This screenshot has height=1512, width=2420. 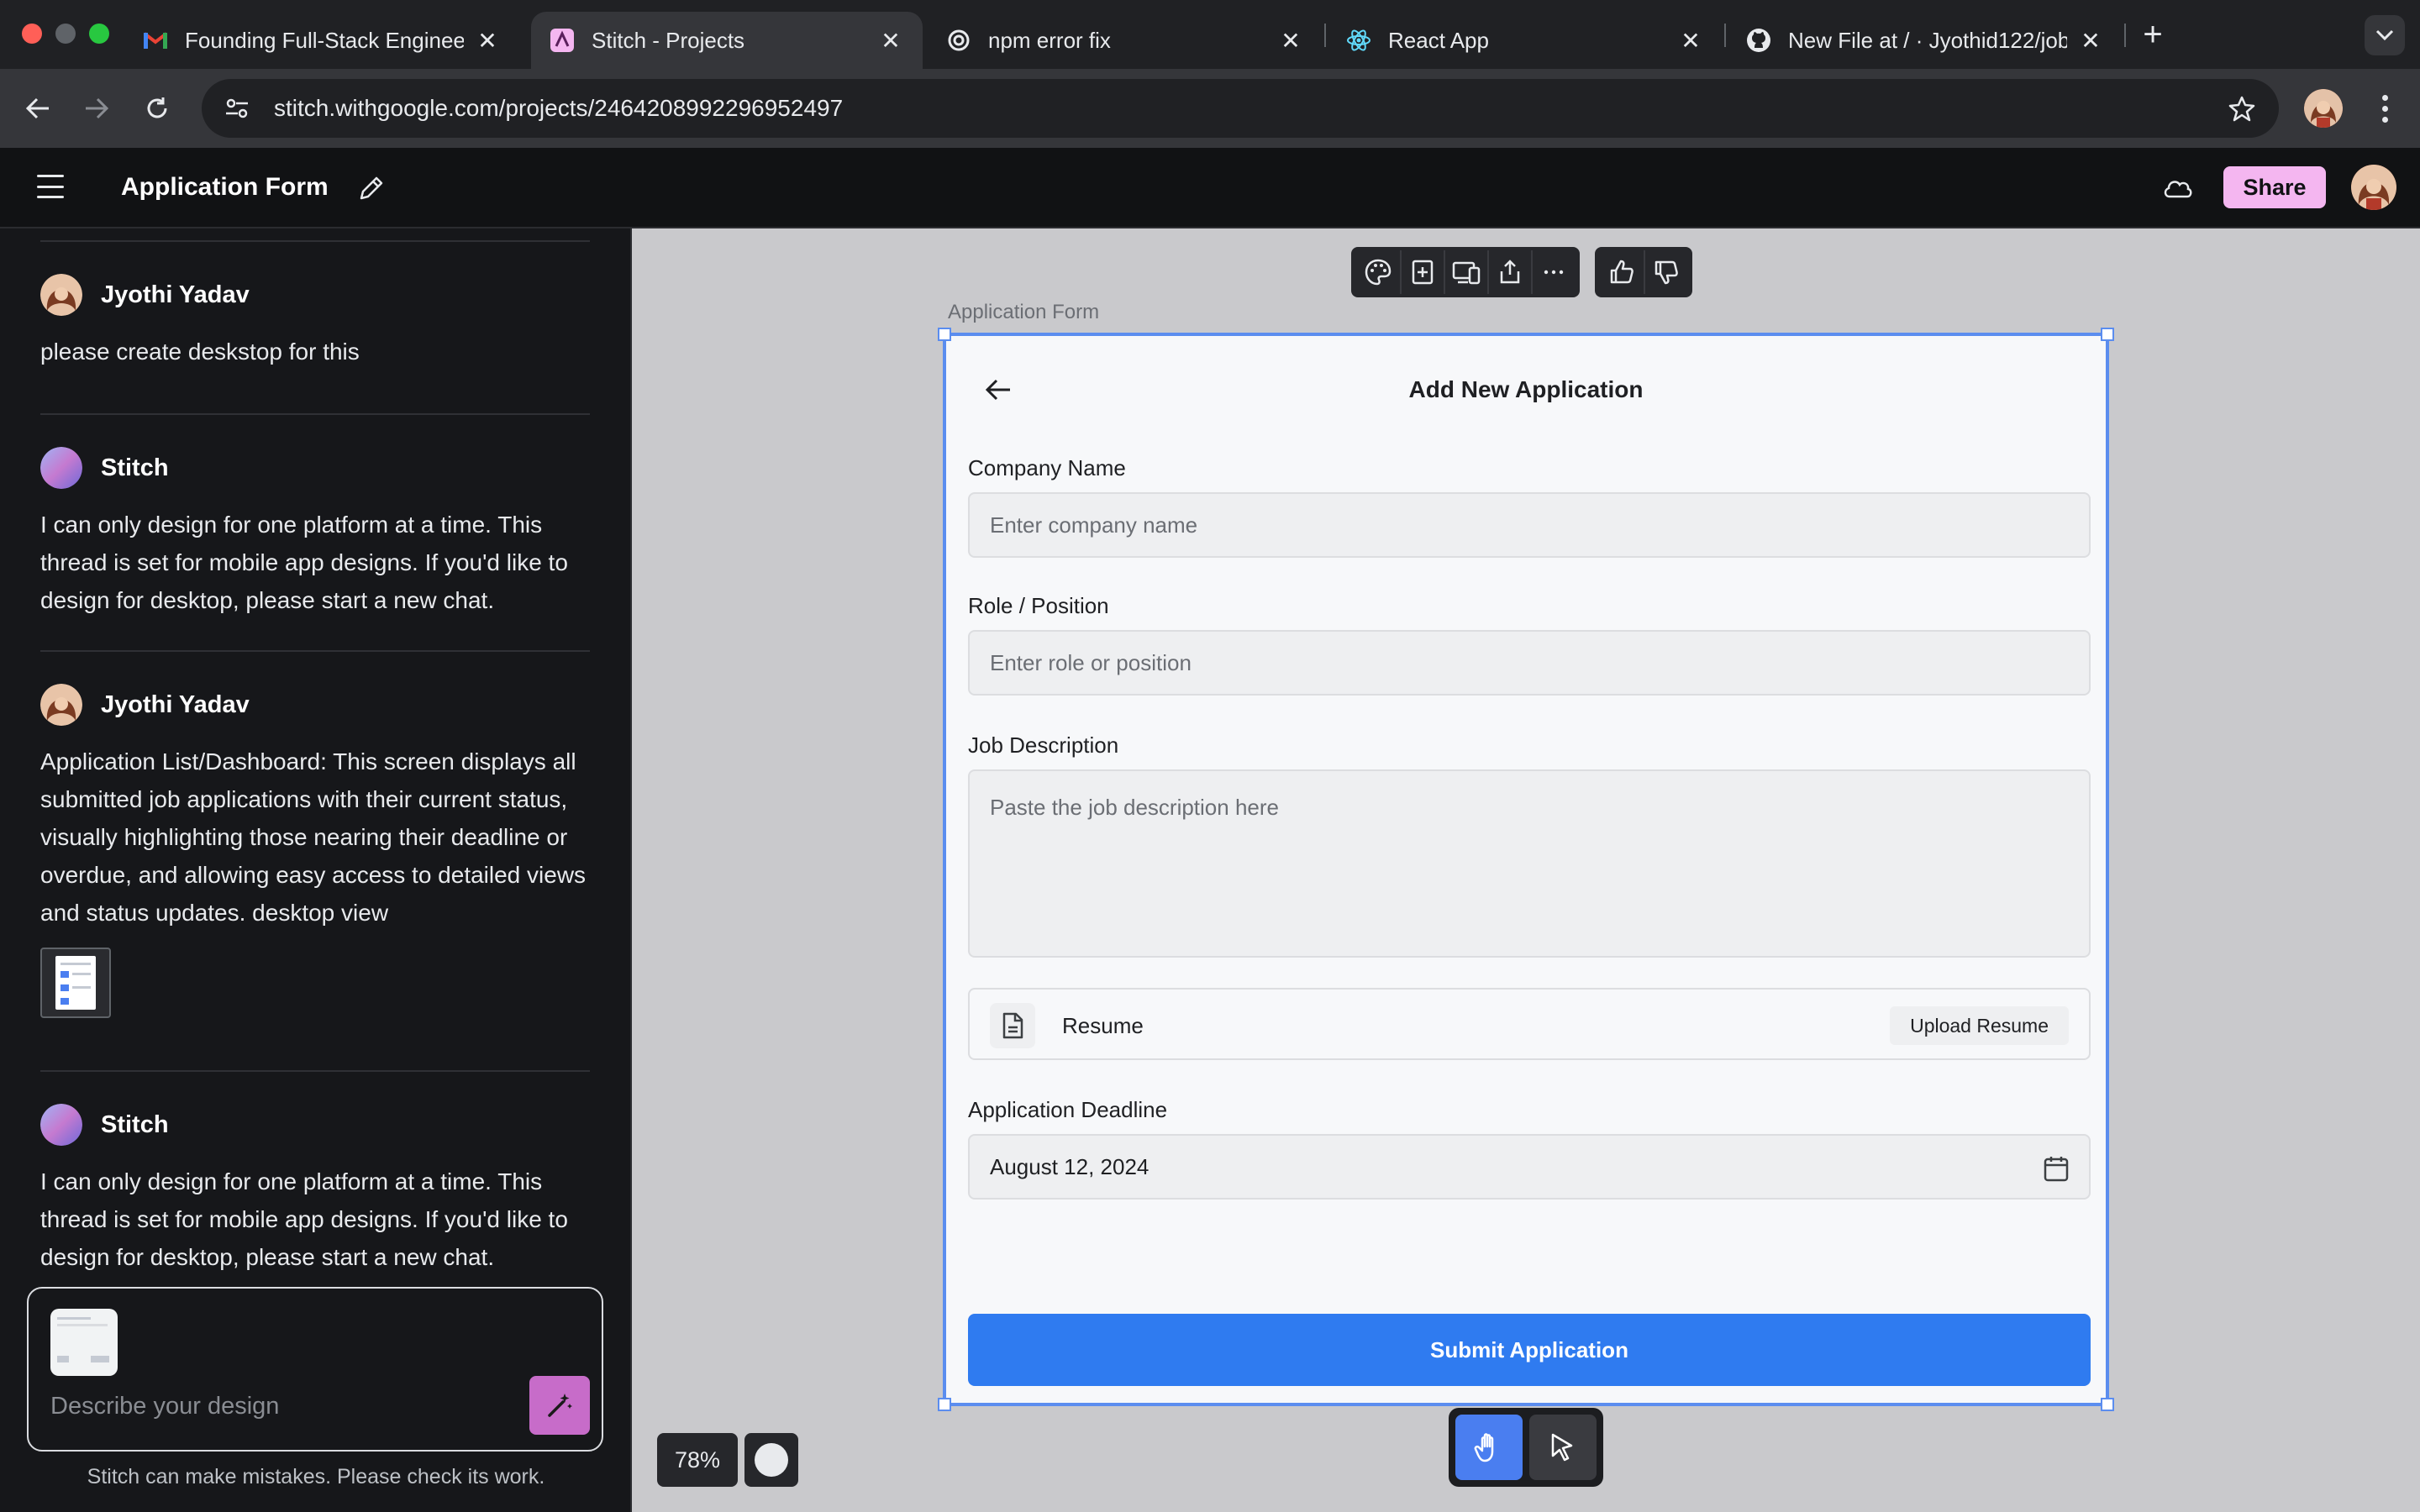 What do you see at coordinates (1665, 272) in the screenshot?
I see `thumbs-down-icon` at bounding box center [1665, 272].